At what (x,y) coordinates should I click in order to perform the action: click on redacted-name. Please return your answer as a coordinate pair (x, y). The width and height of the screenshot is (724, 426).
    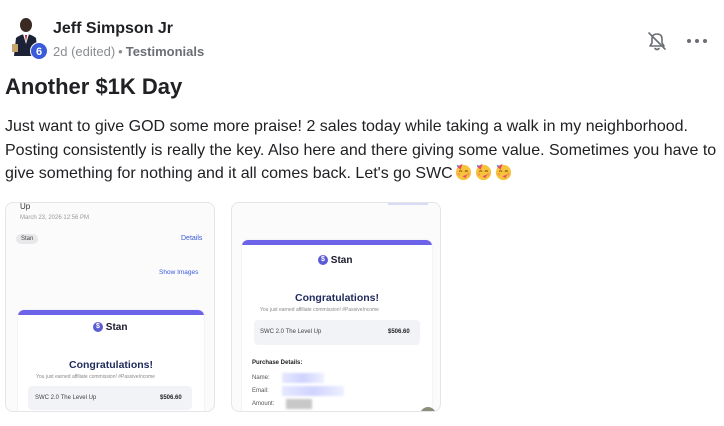
    Looking at the image, I should click on (303, 378).